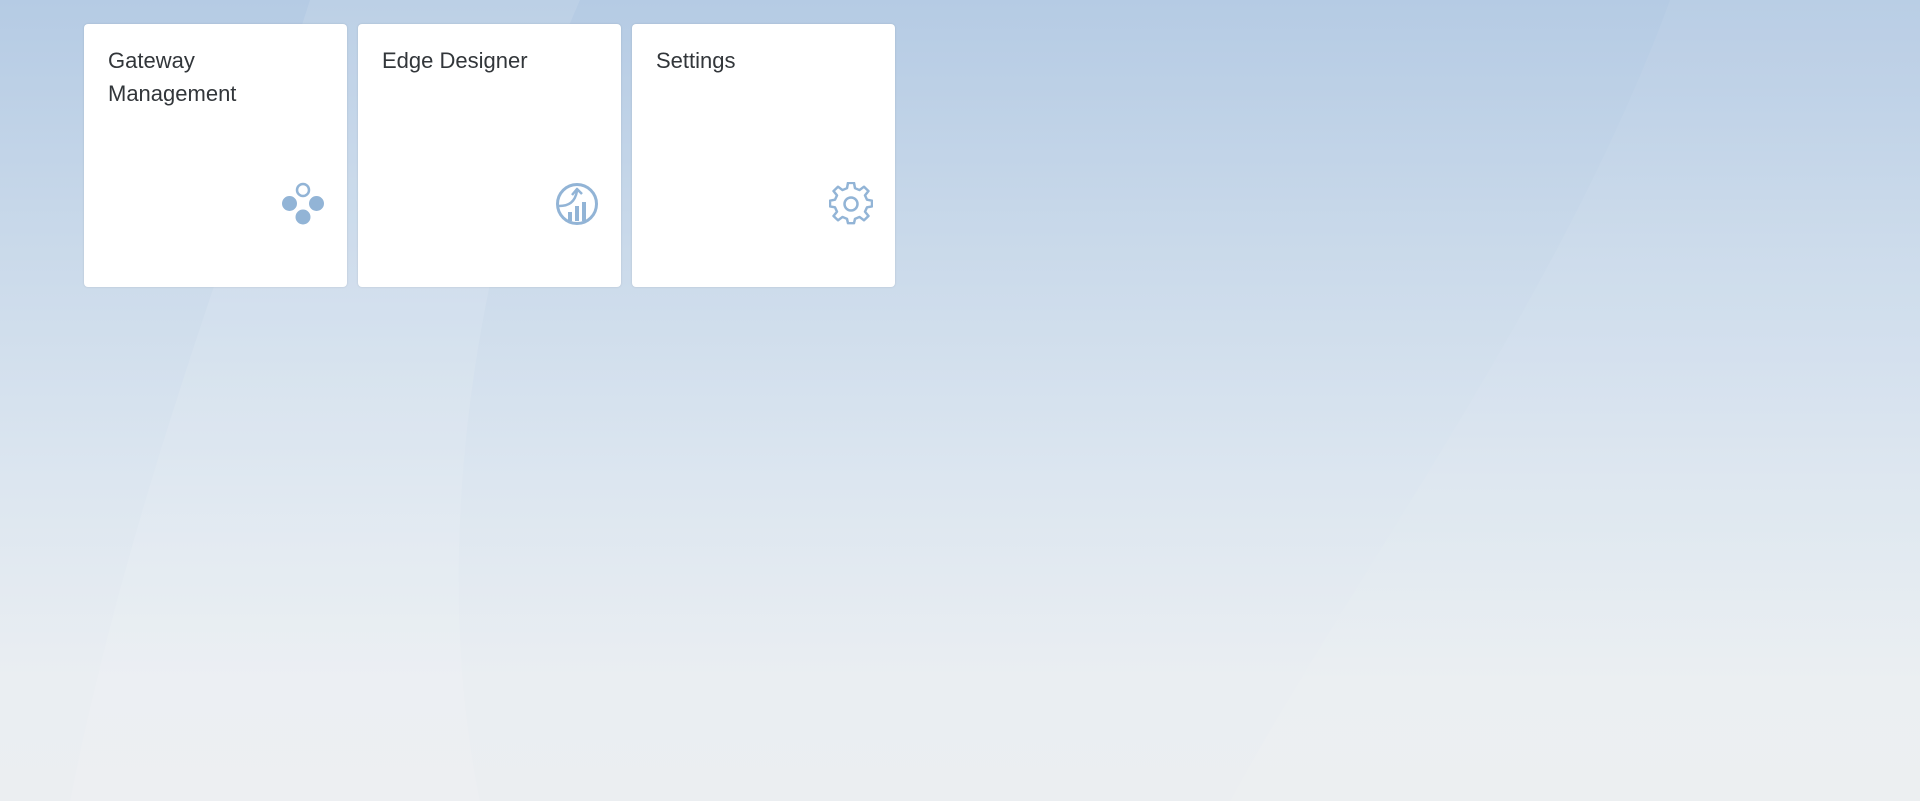  I want to click on launchpad-tile-group: Gateway Management Edge Designer Setting, so click(489, 155).